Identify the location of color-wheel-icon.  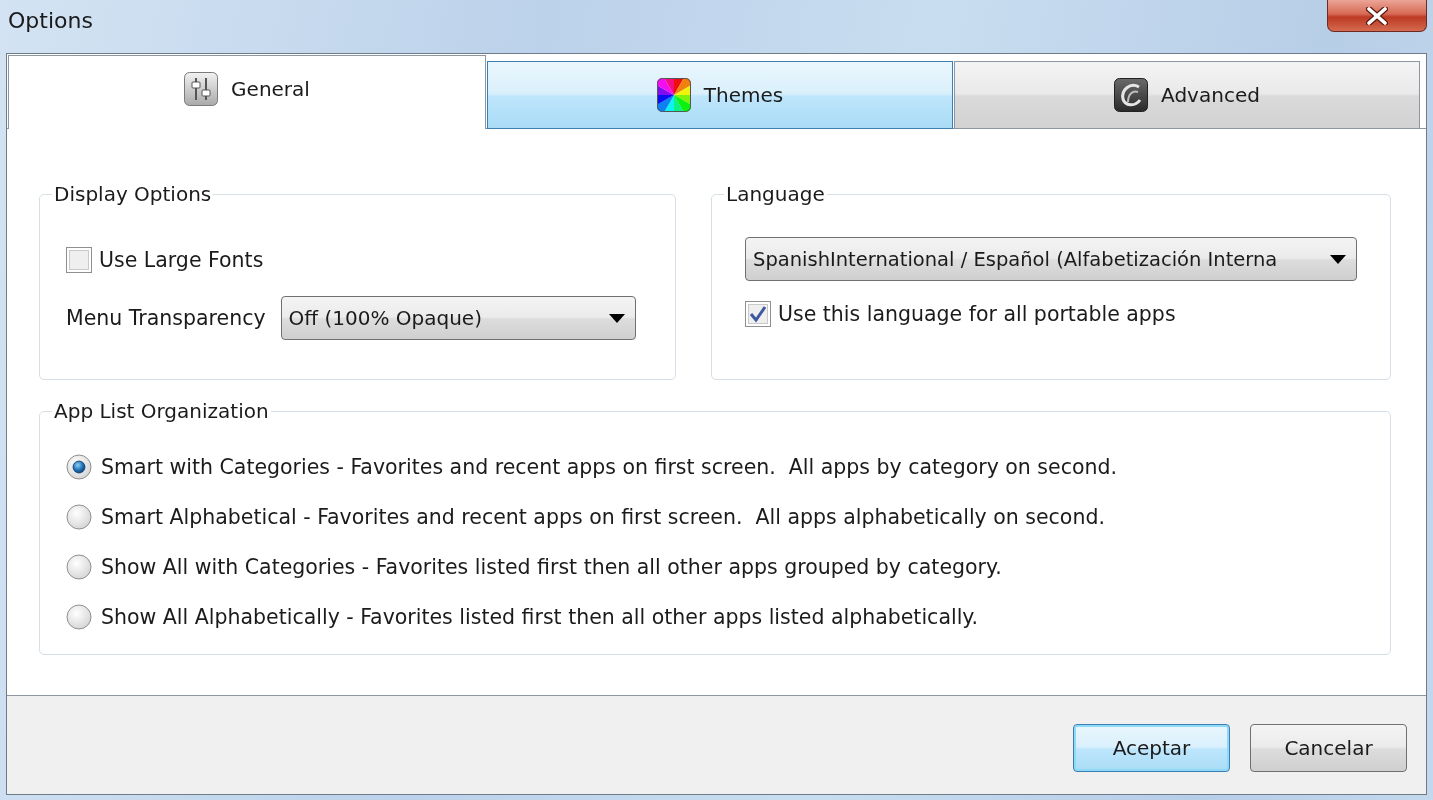
(673, 95).